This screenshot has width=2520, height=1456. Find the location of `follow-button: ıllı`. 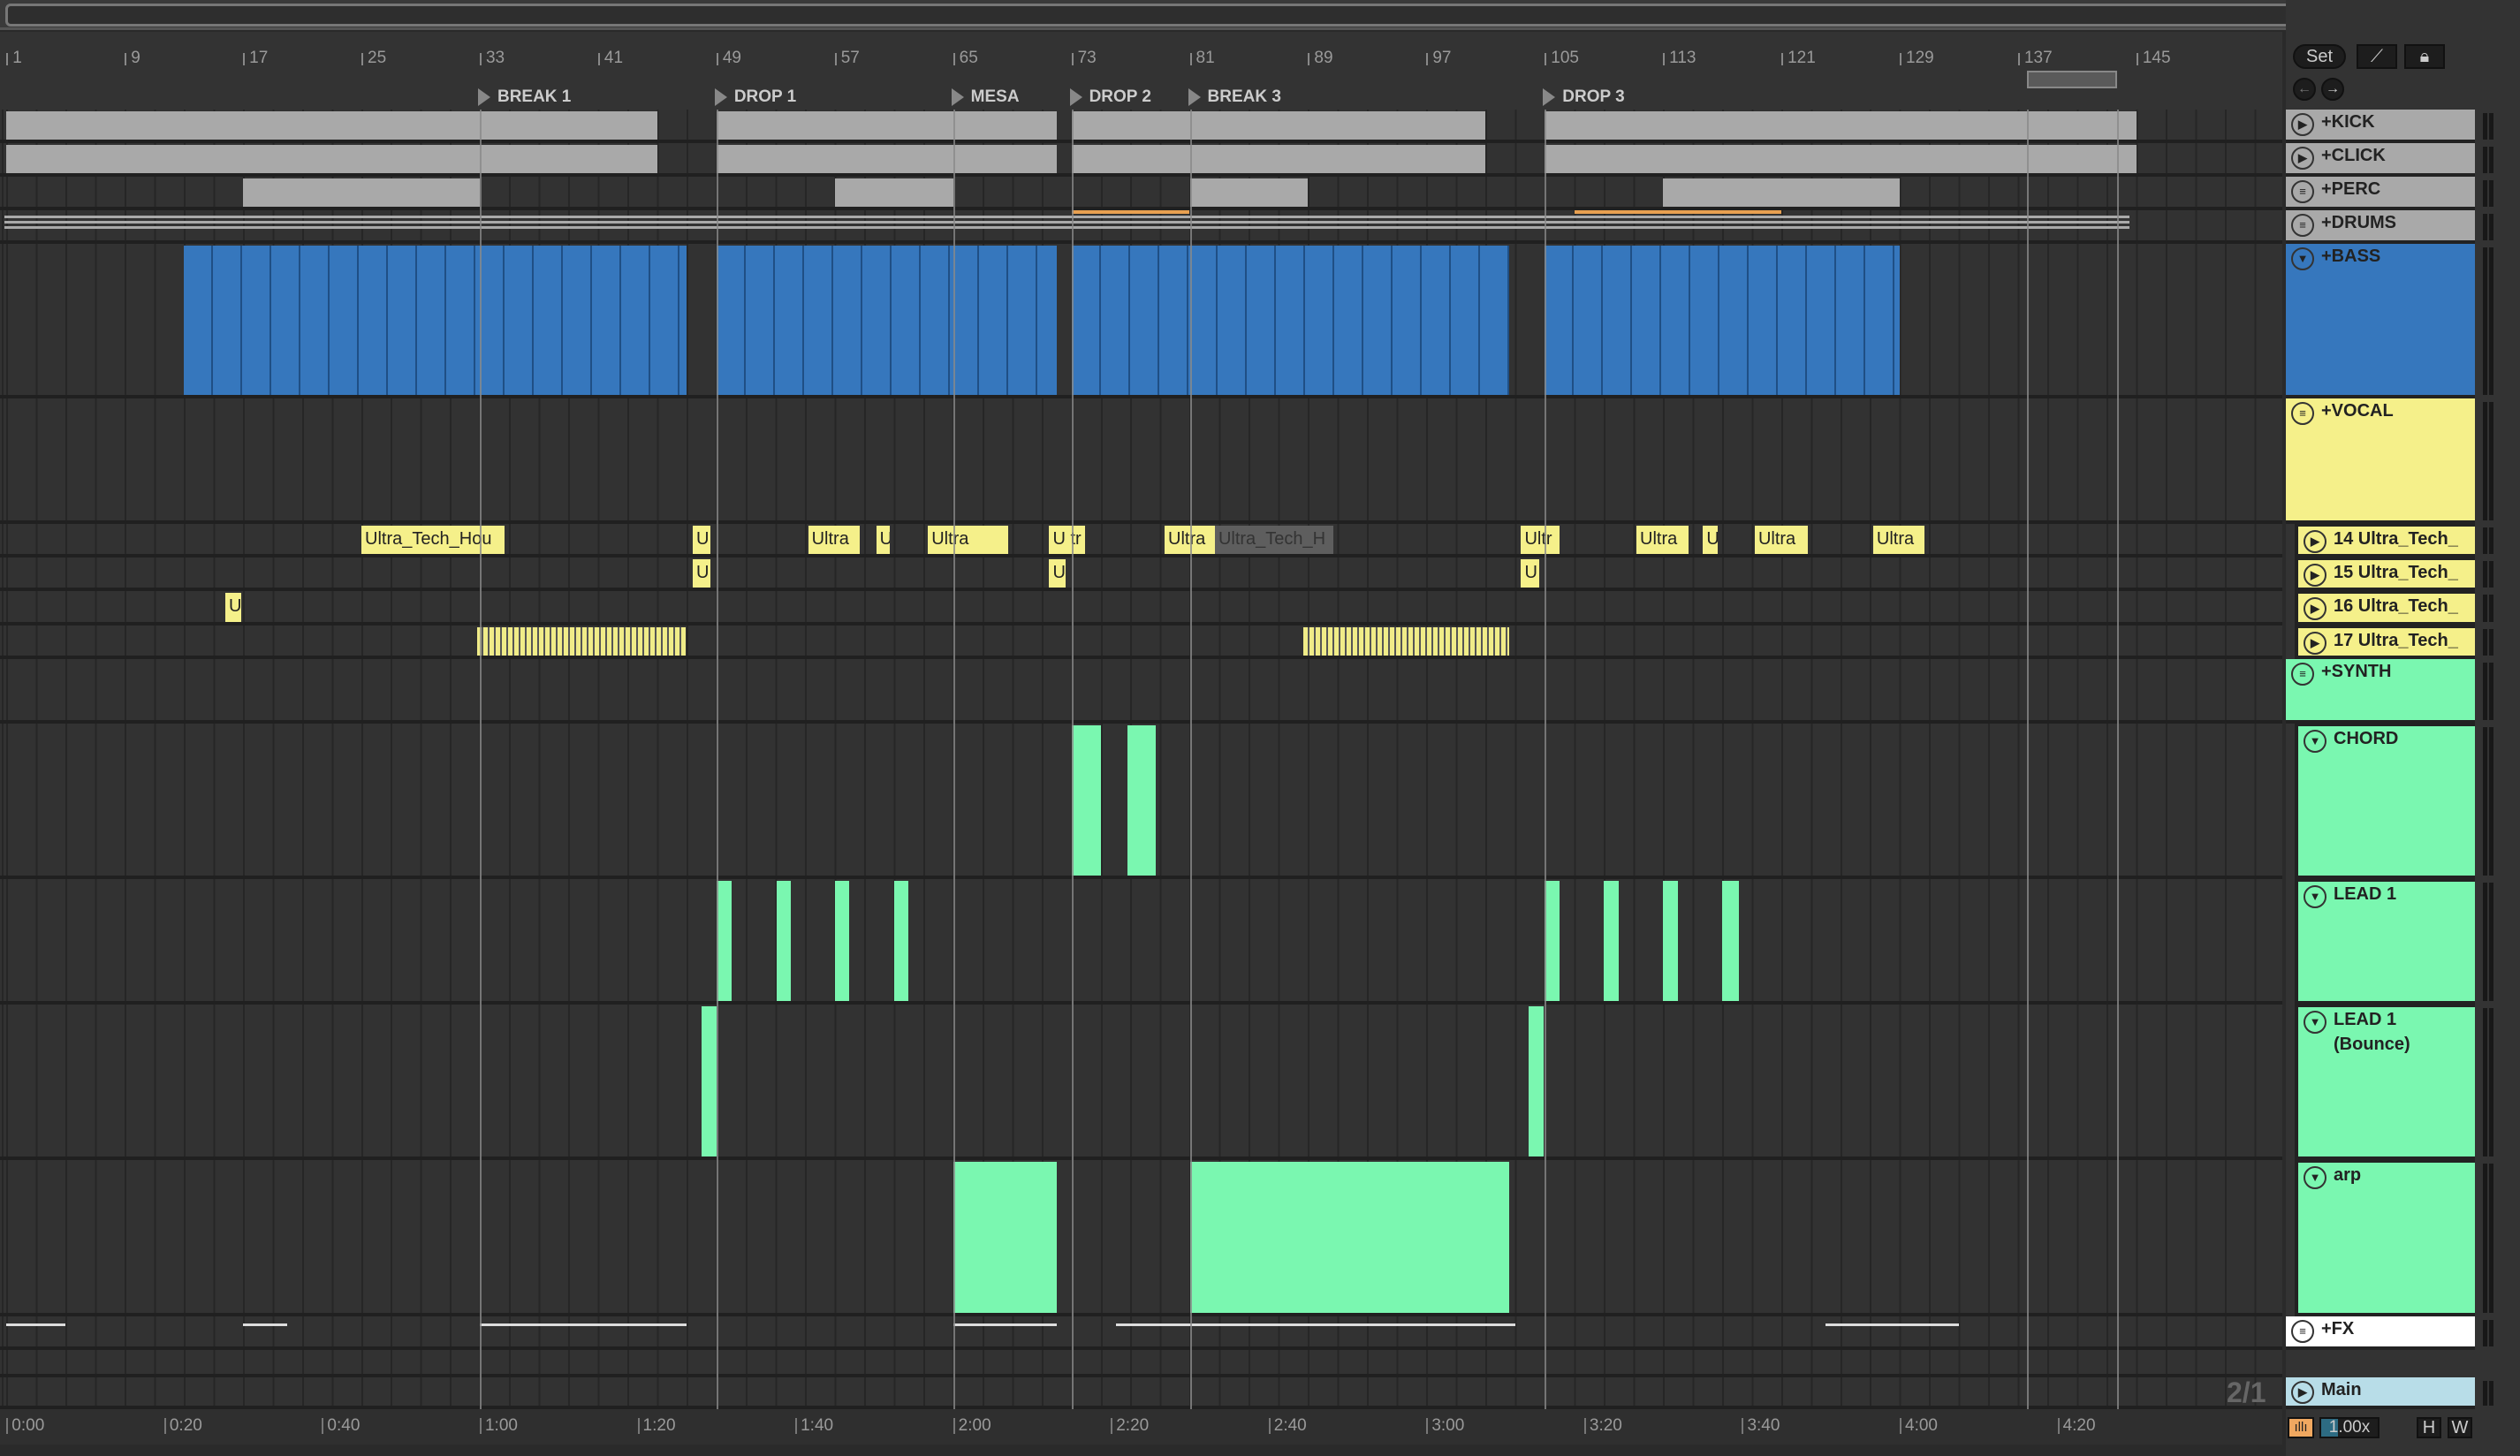

follow-button: ıllı is located at coordinates (2301, 1427).